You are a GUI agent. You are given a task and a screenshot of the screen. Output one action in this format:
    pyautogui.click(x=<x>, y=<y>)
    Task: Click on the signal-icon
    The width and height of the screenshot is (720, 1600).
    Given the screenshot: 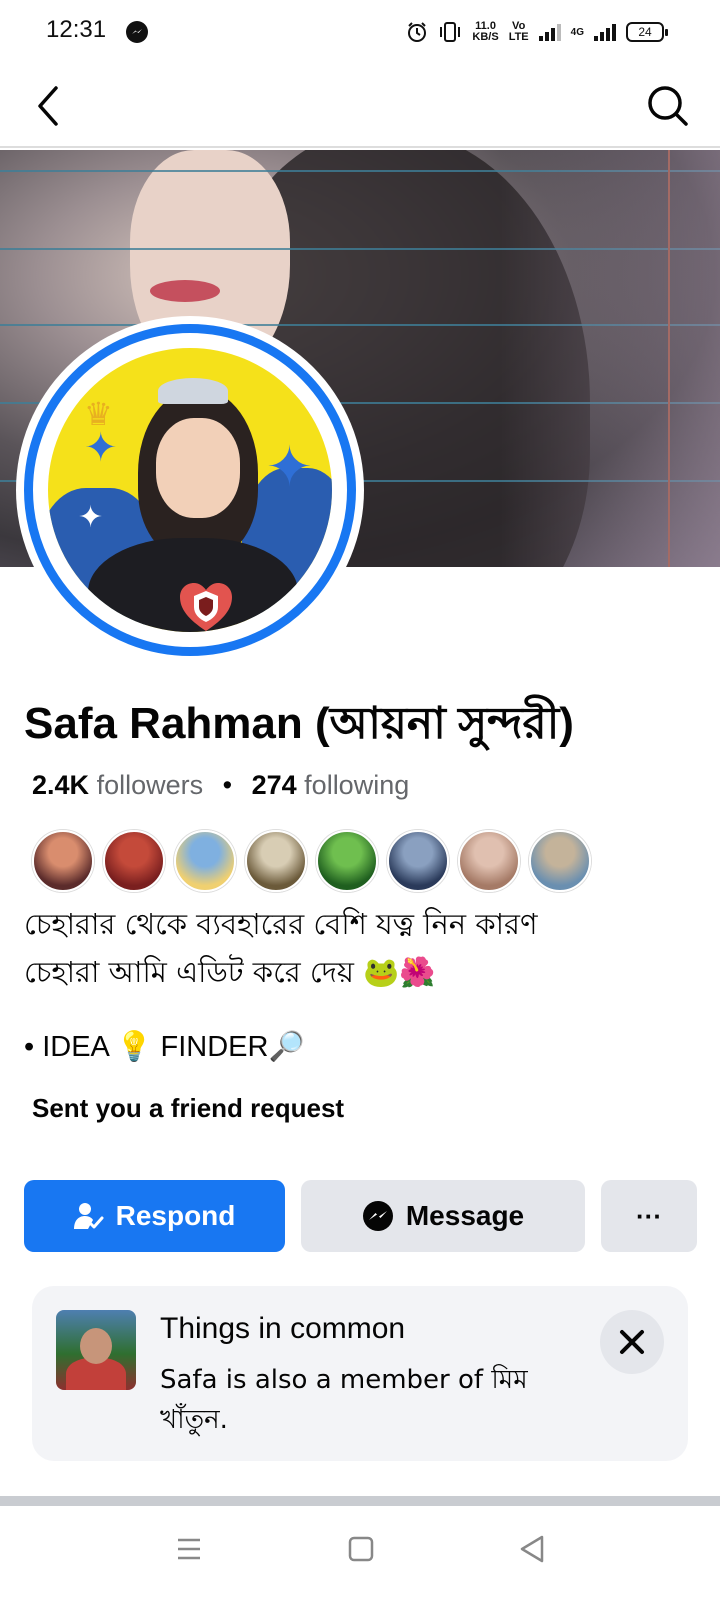 What is the action you would take?
    pyautogui.click(x=549, y=32)
    